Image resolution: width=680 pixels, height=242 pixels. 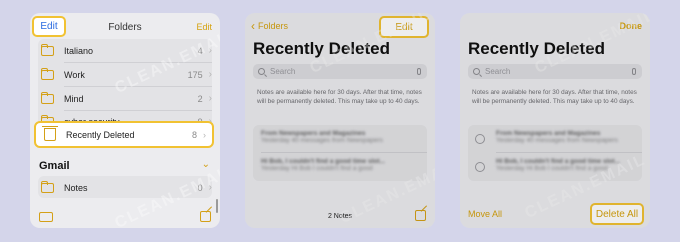 What do you see at coordinates (200, 187) in the screenshot?
I see `folder-count: 0` at bounding box center [200, 187].